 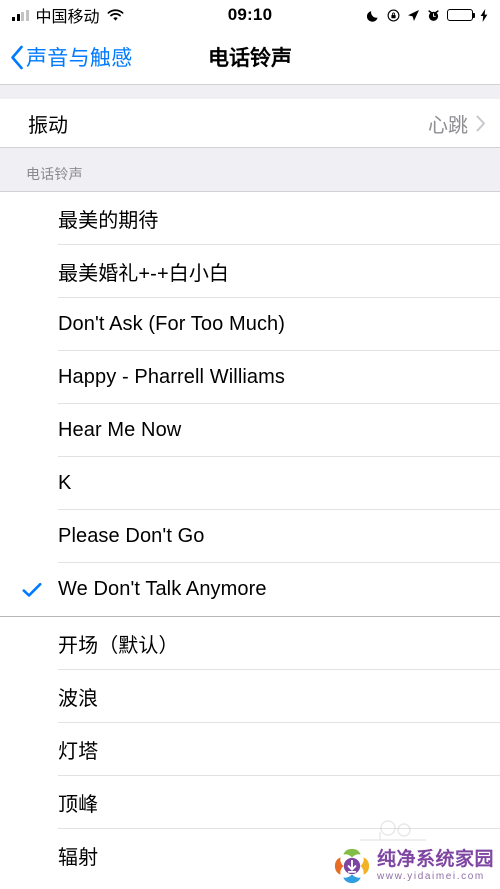 What do you see at coordinates (250, 123) in the screenshot?
I see `vibration-row: 振动 心跳` at bounding box center [250, 123].